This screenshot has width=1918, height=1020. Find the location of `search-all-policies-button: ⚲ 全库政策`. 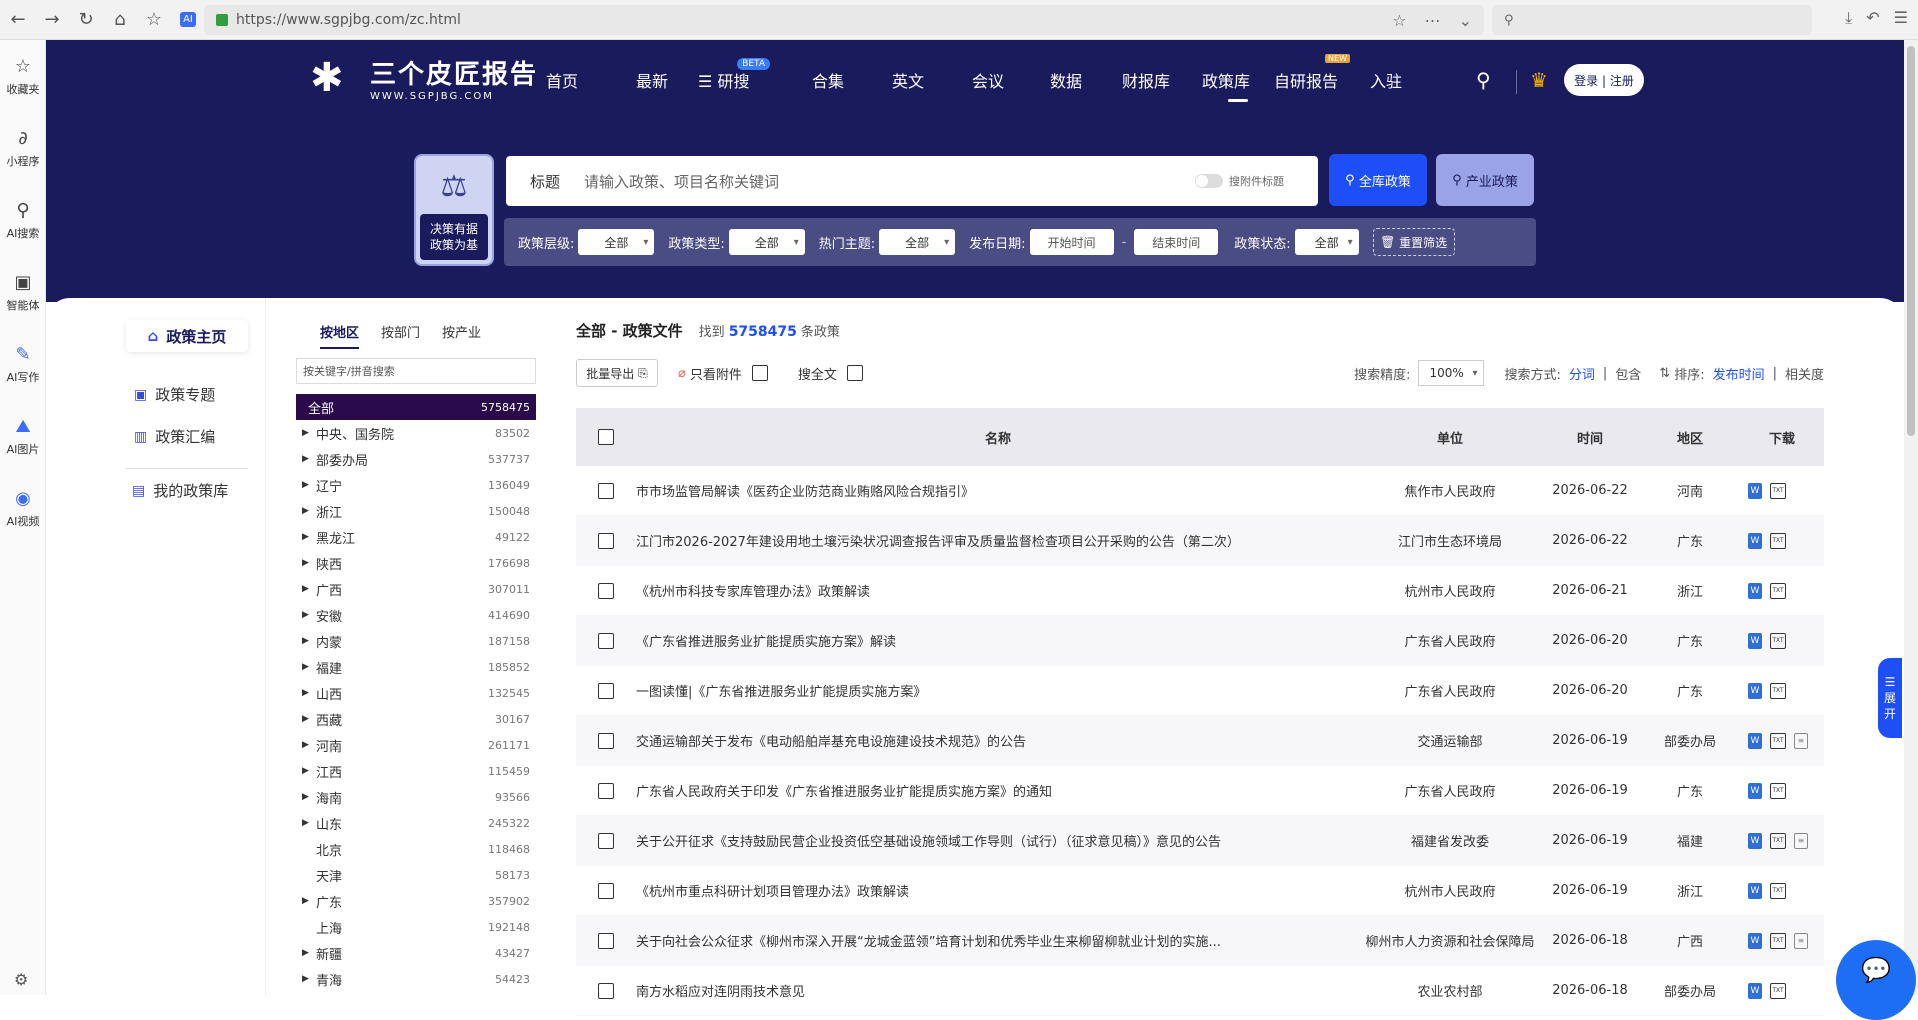

search-all-policies-button: ⚲ 全库政策 is located at coordinates (1378, 180).